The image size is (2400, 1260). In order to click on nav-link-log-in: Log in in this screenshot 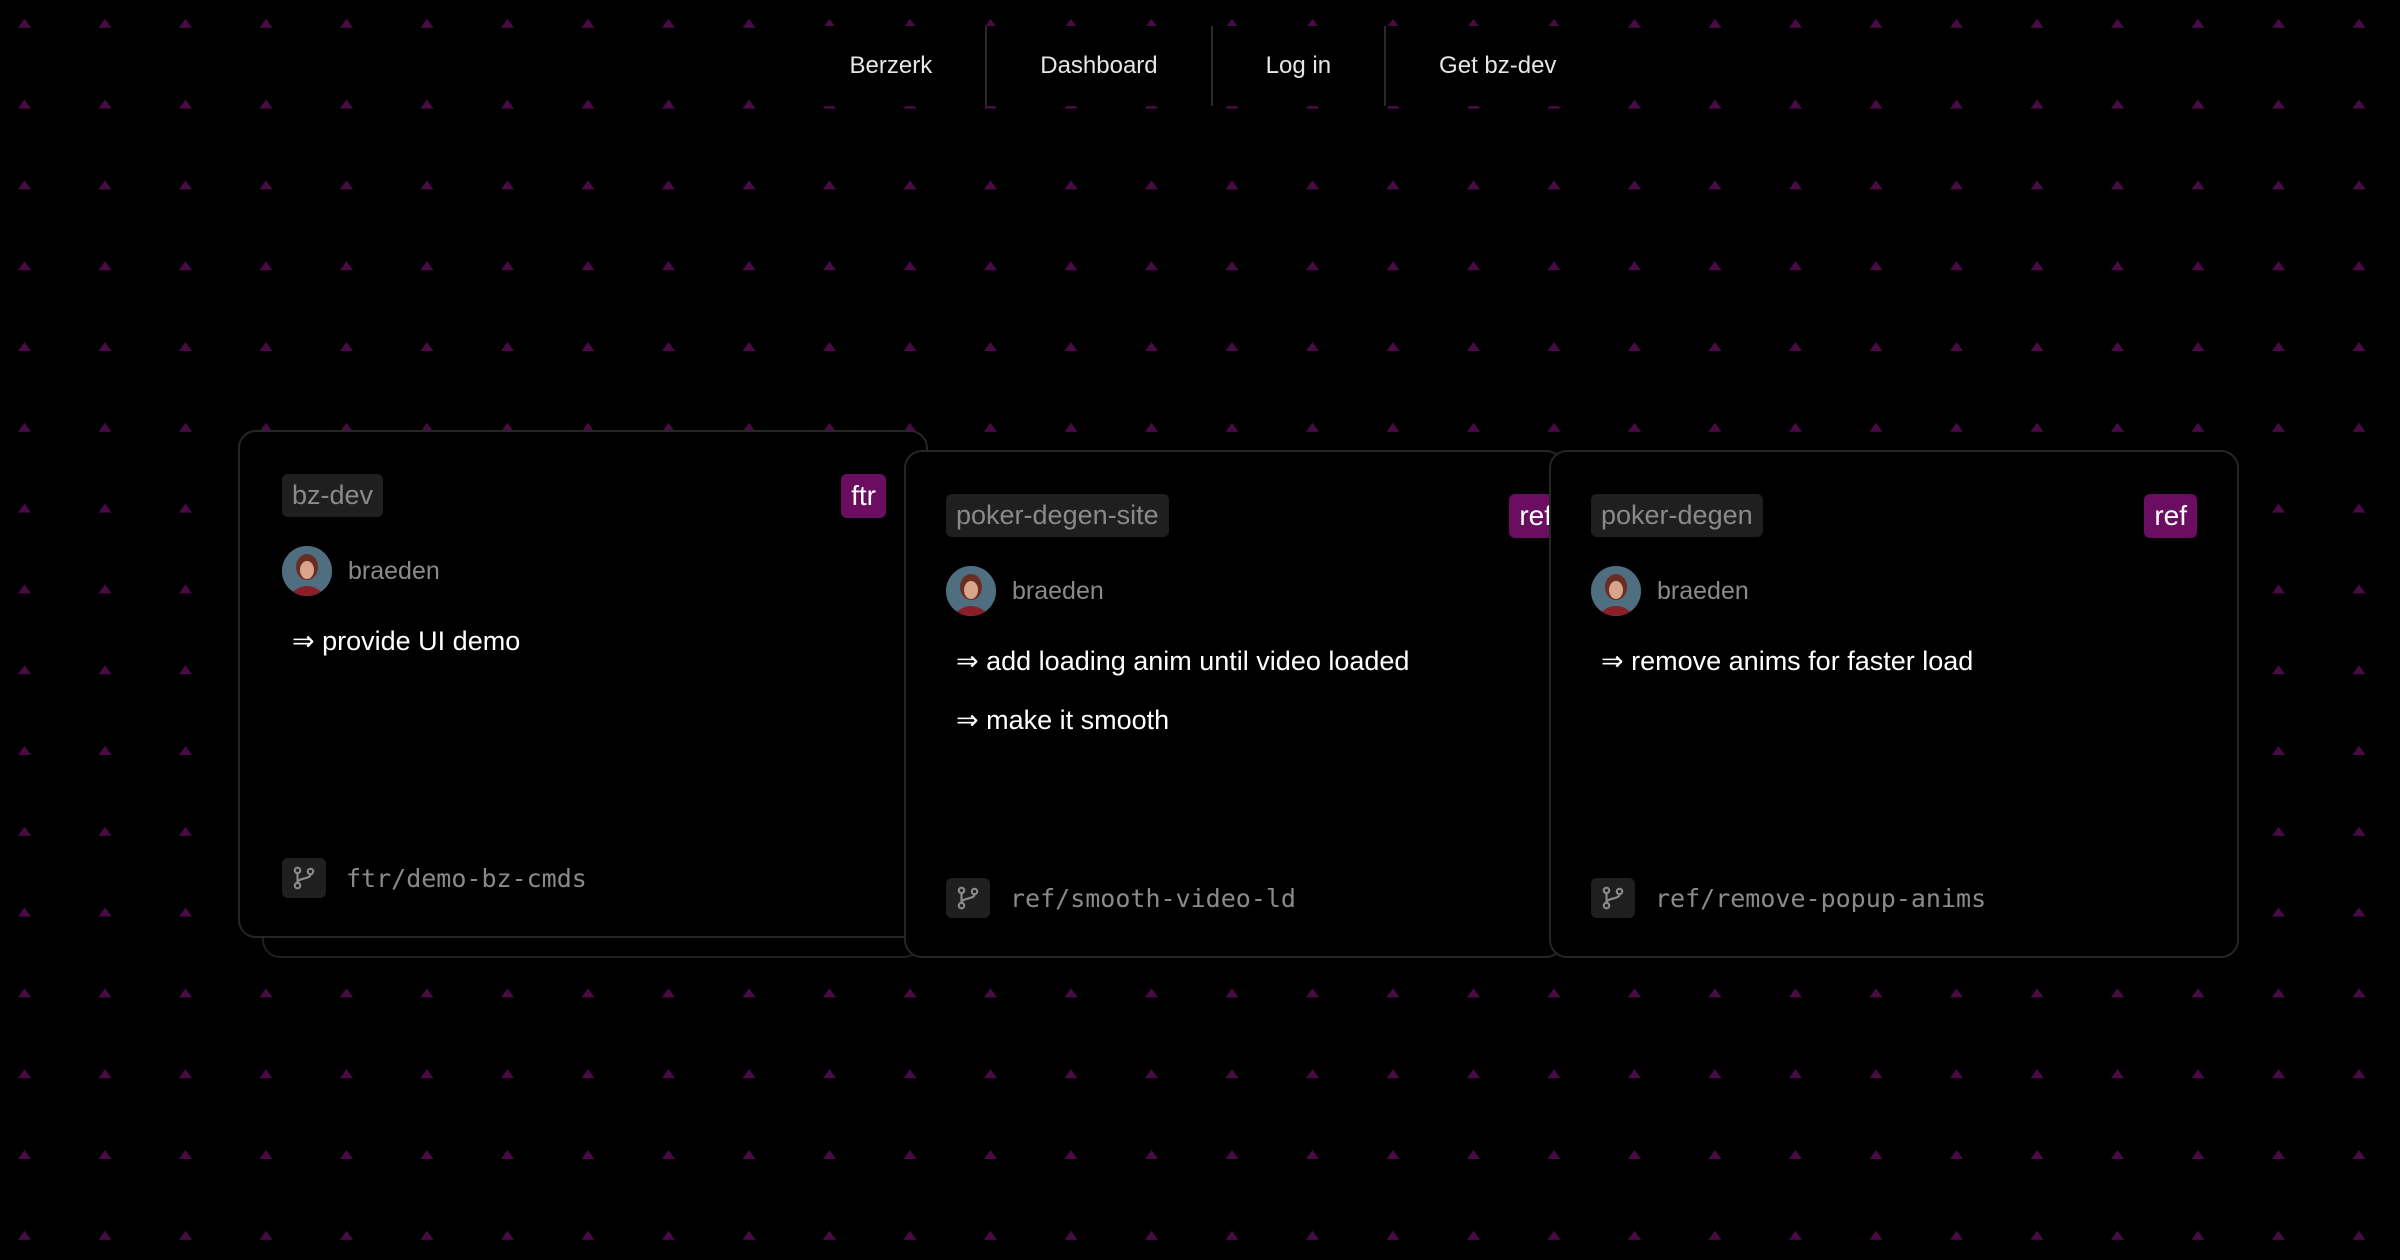, I will do `click(1298, 66)`.